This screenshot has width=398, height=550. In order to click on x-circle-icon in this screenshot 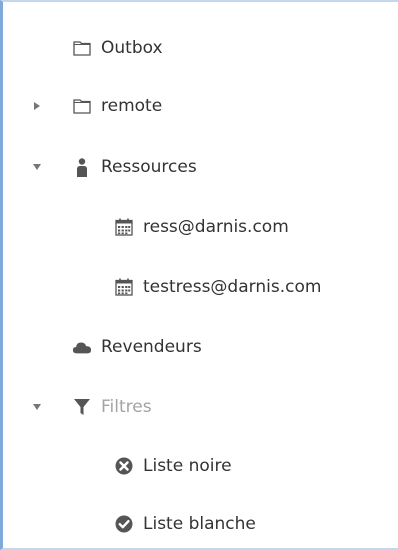, I will do `click(124, 466)`.